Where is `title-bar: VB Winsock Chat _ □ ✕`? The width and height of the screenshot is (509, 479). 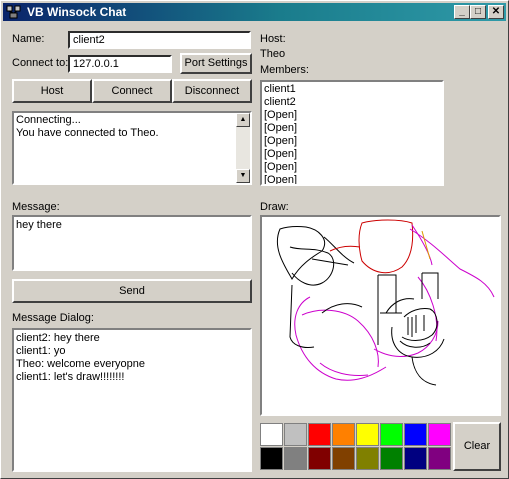 title-bar: VB Winsock Chat _ □ ✕ is located at coordinates (254, 12).